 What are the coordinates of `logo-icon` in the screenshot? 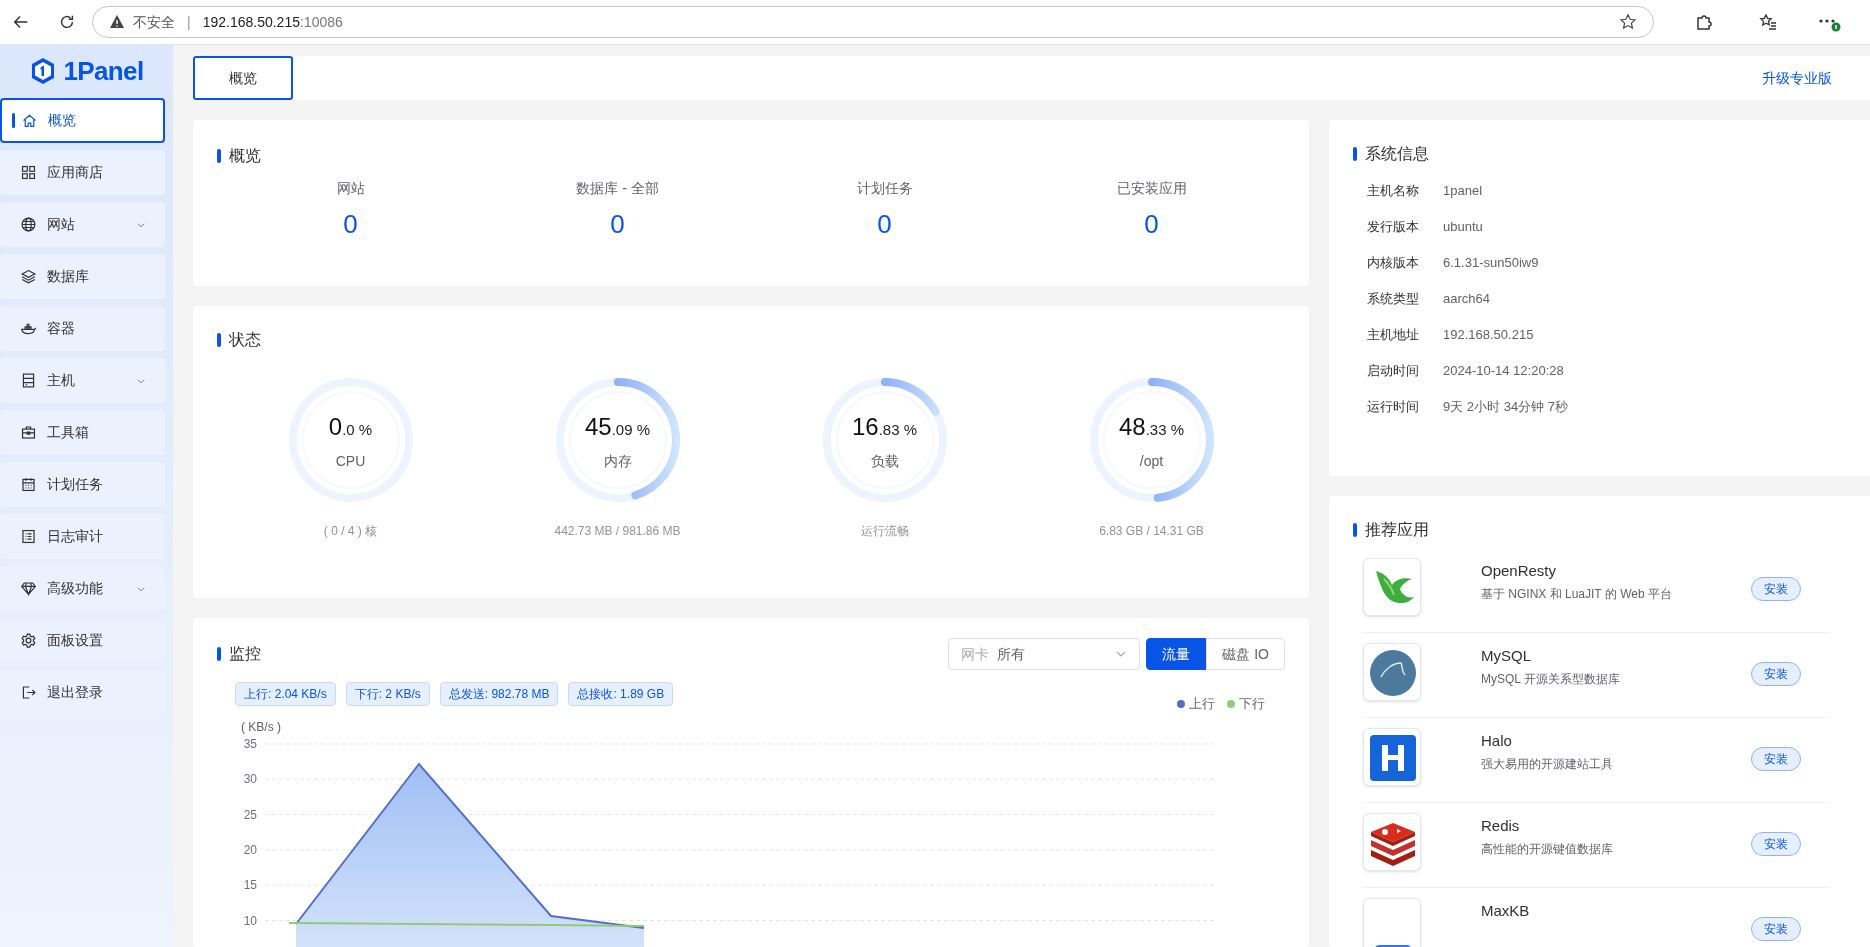 It's located at (42, 71).